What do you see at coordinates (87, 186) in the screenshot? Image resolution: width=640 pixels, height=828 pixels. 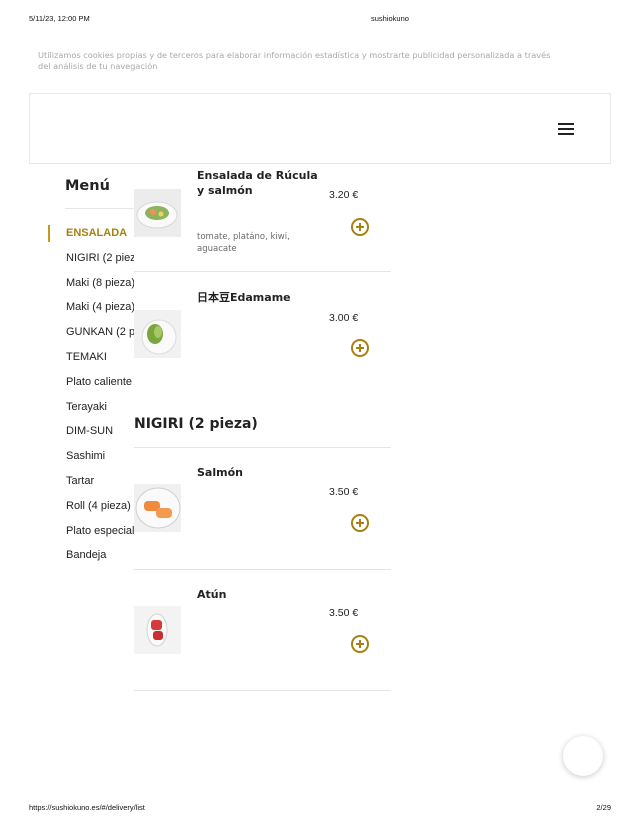 I see `menu-title: Menú` at bounding box center [87, 186].